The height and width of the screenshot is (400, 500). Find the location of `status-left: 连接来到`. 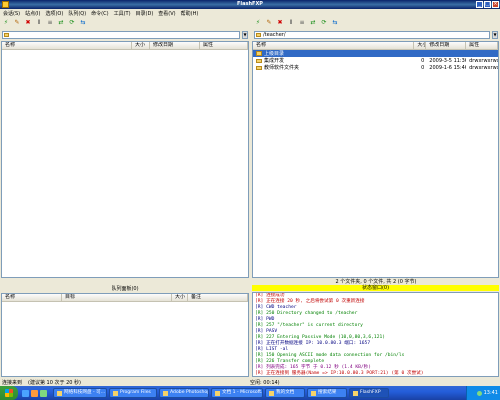

status-left: 连接来到 is located at coordinates (12, 382).